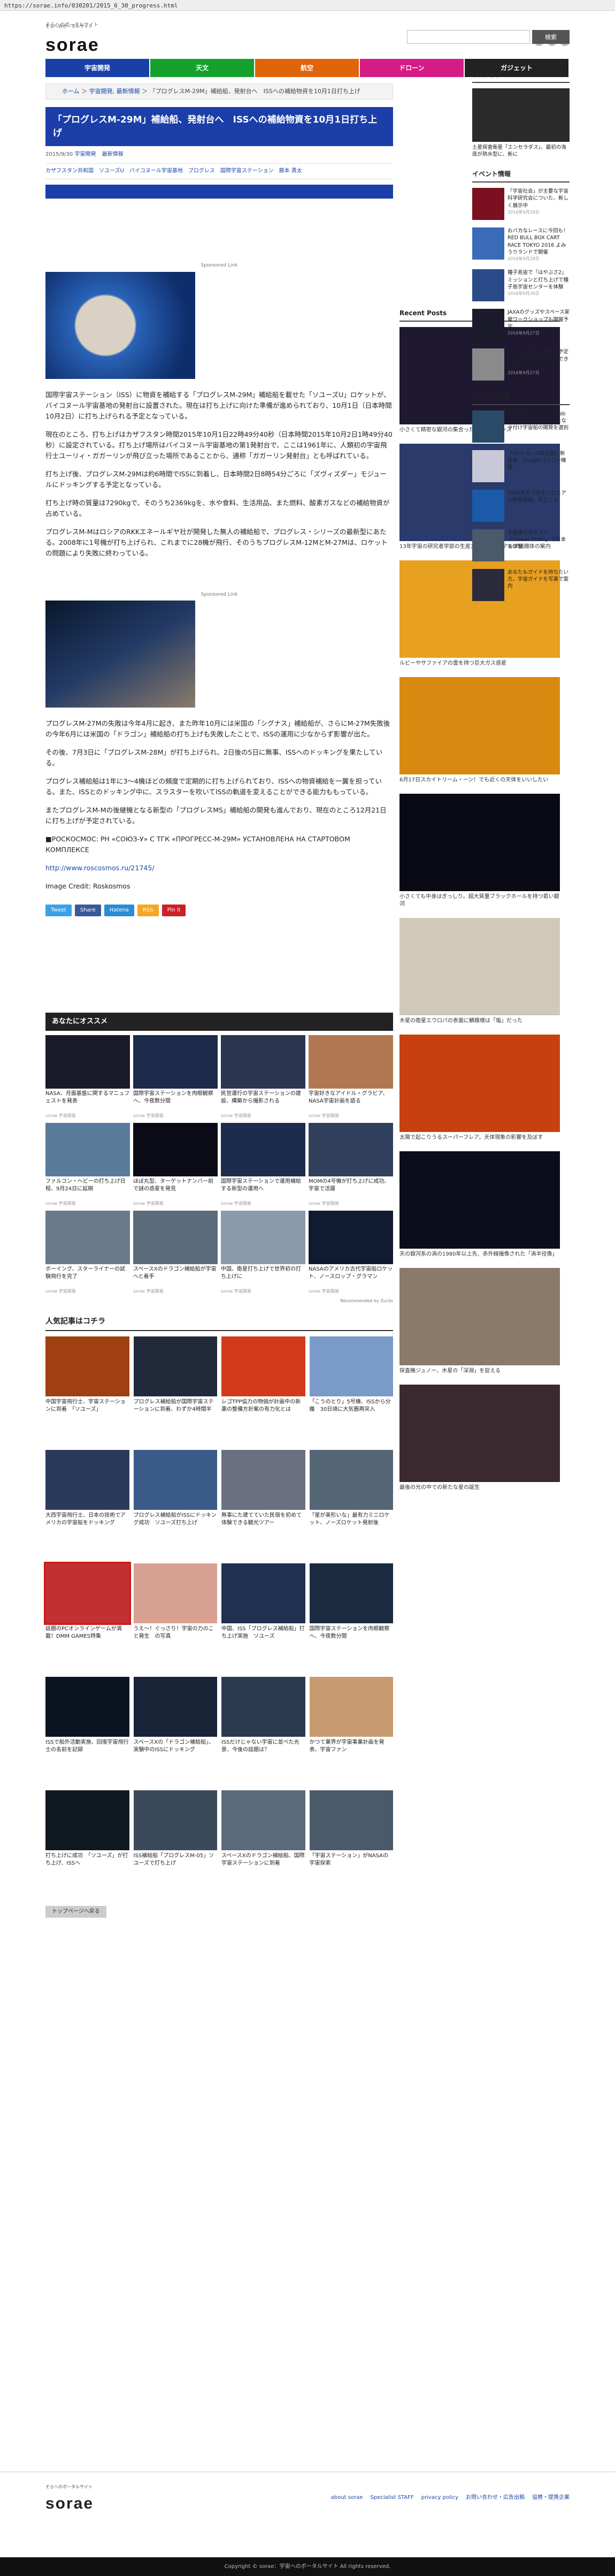  Describe the element at coordinates (263, 1504) in the screenshot. I see `popular-card: 無事にた建てていた民宿を初めて体験できる観光ツアー` at that location.